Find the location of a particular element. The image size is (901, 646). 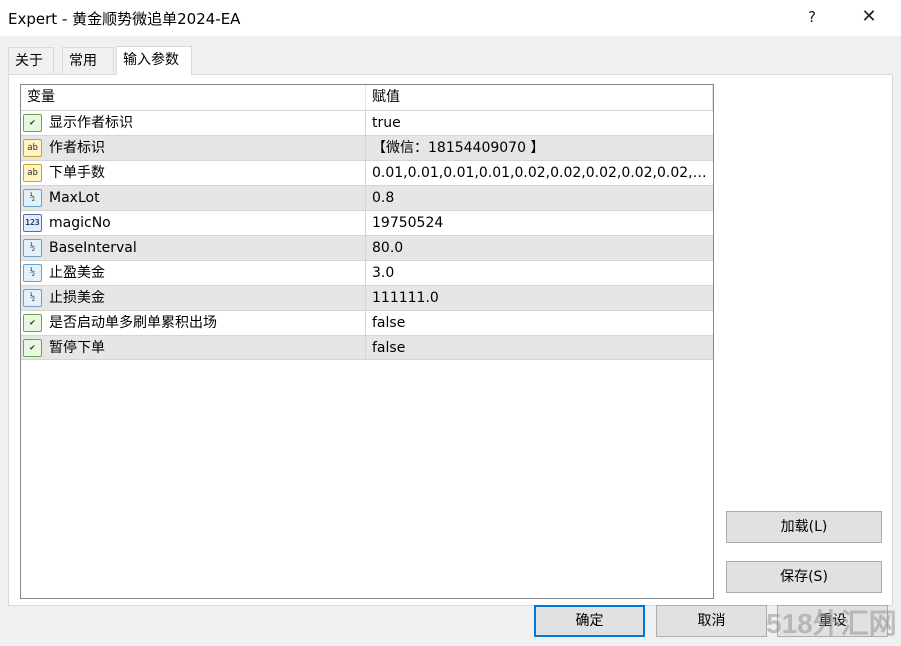

name-cell: ✔ 显示作者标识 is located at coordinates (193, 123).